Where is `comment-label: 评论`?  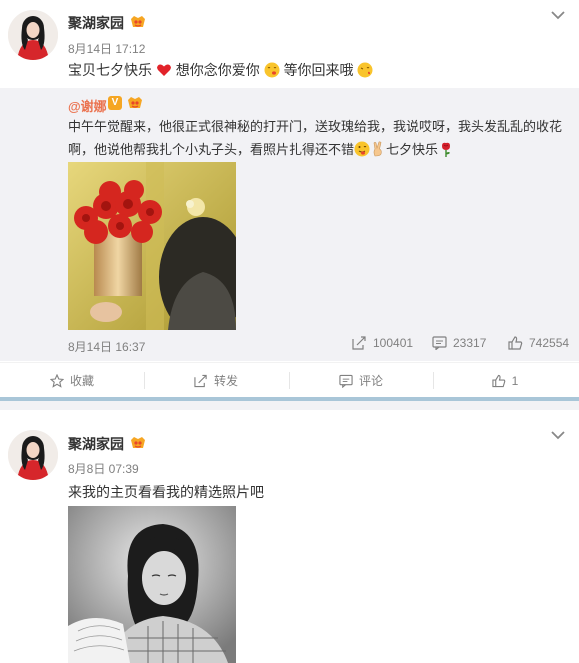
comment-label: 评论 is located at coordinates (370, 381).